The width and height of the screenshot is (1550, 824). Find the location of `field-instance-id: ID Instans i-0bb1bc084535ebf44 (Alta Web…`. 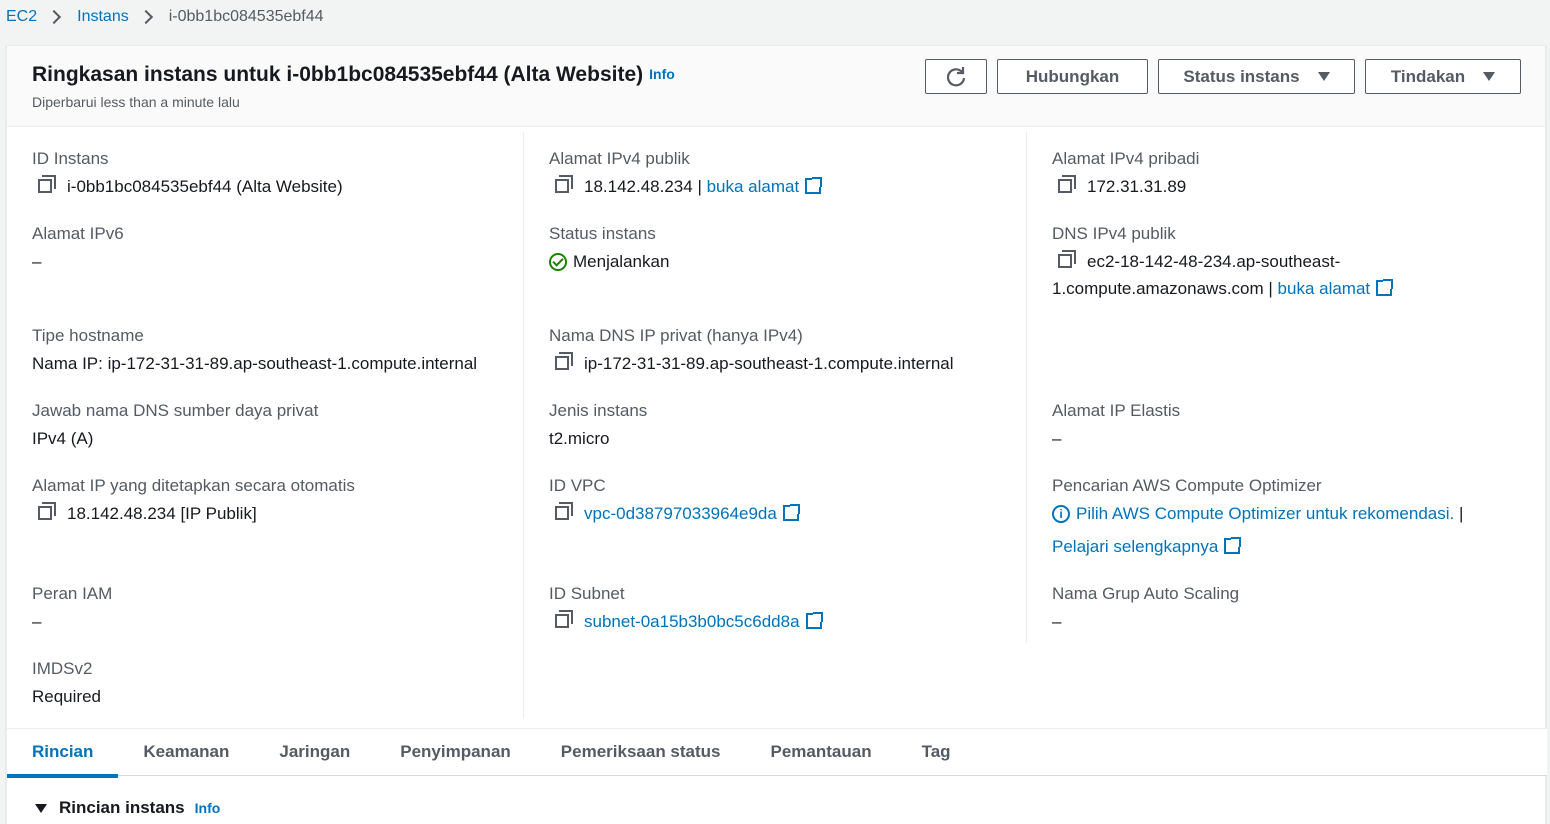

field-instance-id: ID Instans i-0bb1bc084535ebf44 (Alta Web… is located at coordinates (272, 172).